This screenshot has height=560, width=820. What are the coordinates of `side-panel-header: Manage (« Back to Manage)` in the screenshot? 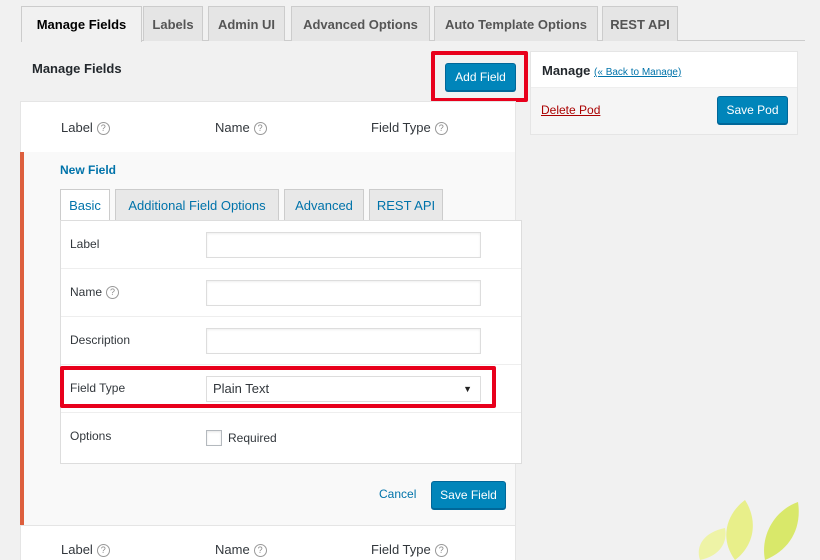 It's located at (664, 70).